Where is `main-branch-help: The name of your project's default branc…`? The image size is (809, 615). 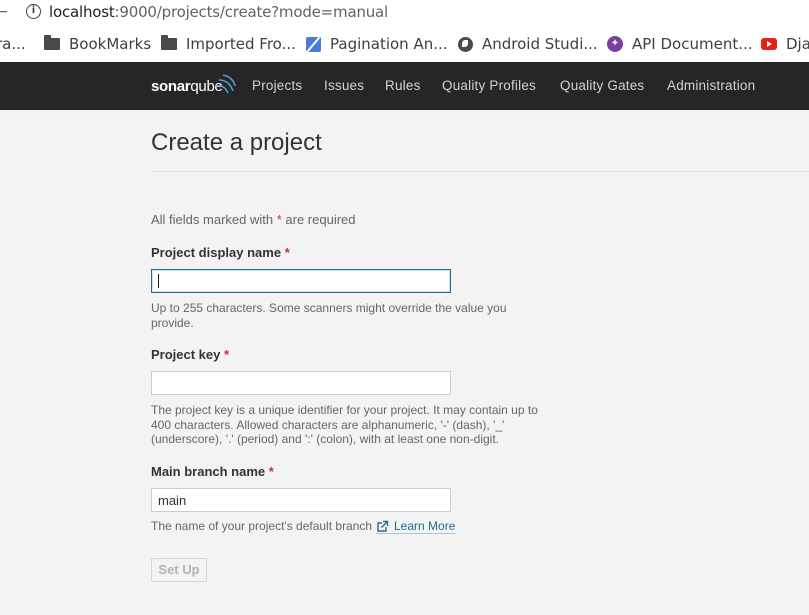 main-branch-help: The name of your project's default branc… is located at coordinates (262, 526).